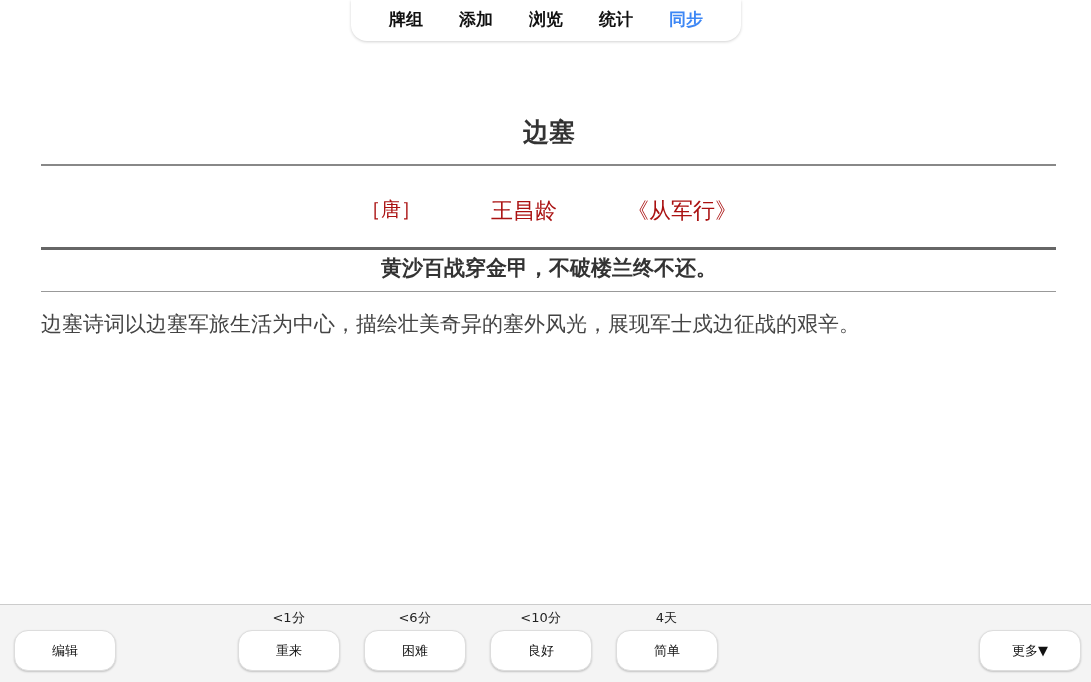  What do you see at coordinates (1030, 650) in the screenshot?
I see `more-button: 更多▼` at bounding box center [1030, 650].